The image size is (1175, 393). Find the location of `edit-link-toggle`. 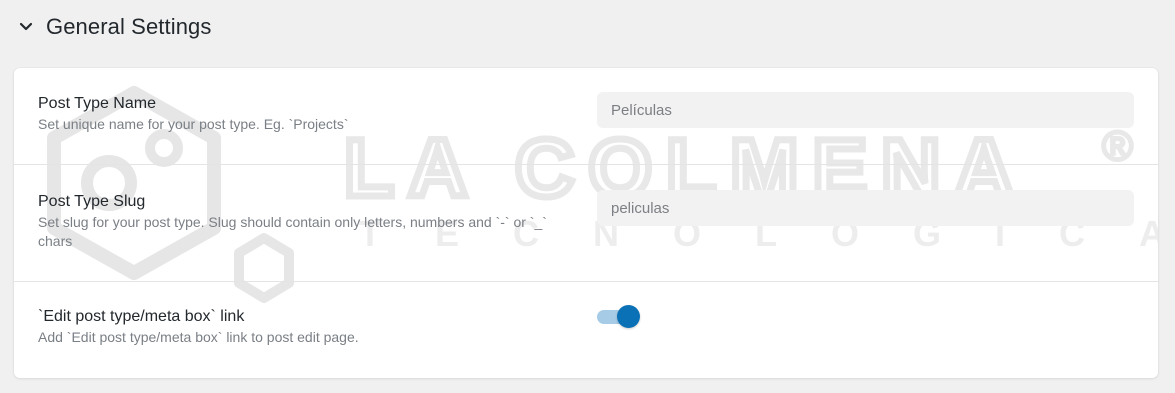

edit-link-toggle is located at coordinates (619, 317).